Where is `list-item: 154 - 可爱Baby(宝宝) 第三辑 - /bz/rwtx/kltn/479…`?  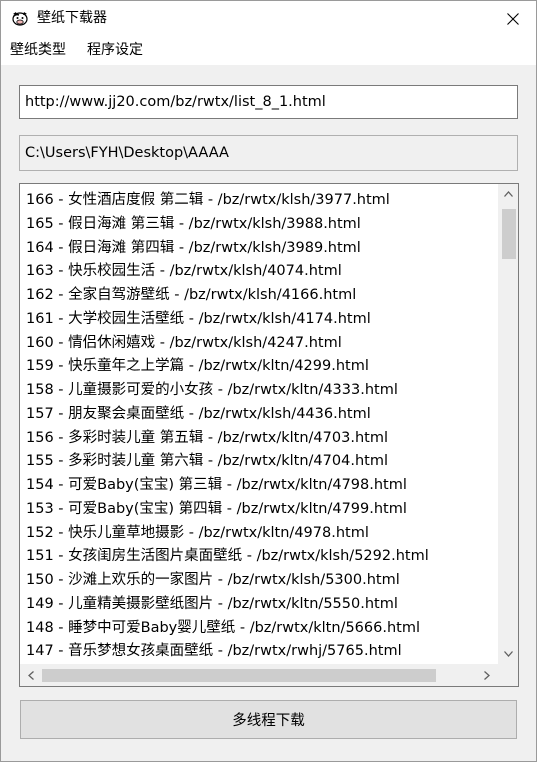
list-item: 154 - 可爱Baby(宝宝) 第三辑 - /bz/rwtx/kltn/479… is located at coordinates (257, 486).